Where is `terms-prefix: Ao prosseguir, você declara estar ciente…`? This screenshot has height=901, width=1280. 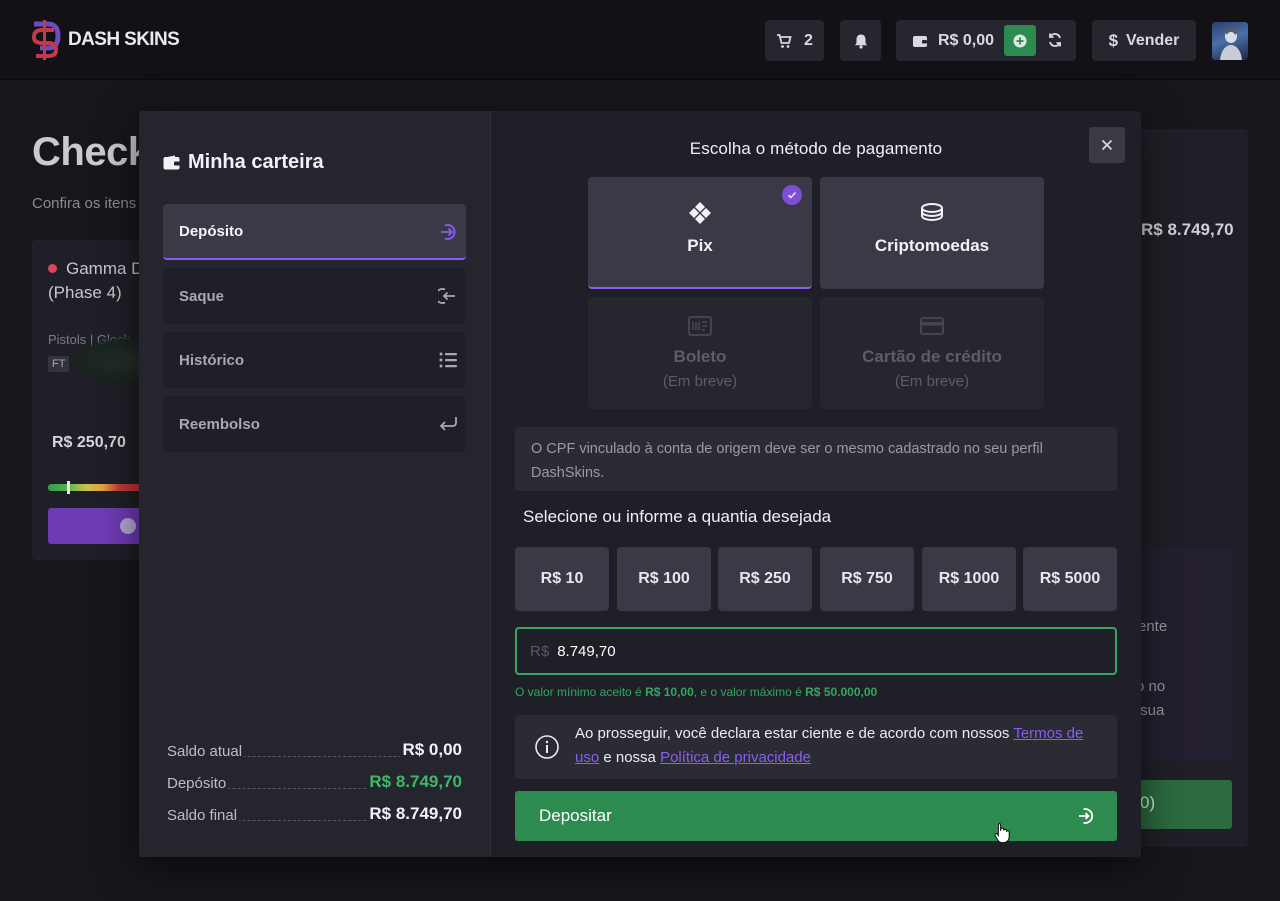
terms-prefix: Ao prosseguir, você declara estar ciente… is located at coordinates (794, 733).